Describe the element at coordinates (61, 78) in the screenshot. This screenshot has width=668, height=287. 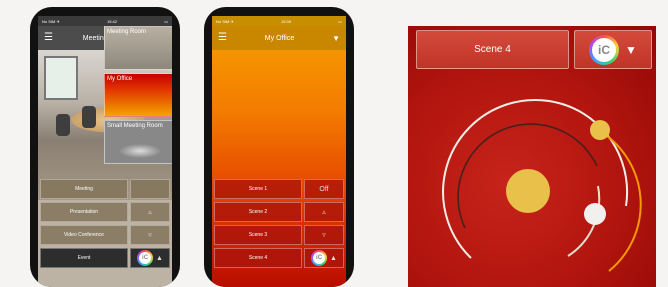
I see `window-image` at that location.